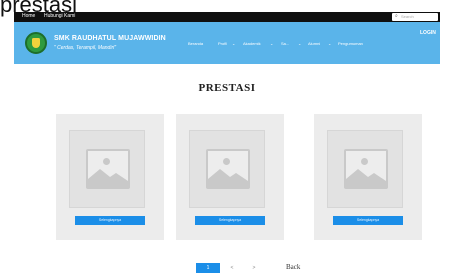  I want to click on home-link: Home, so click(28, 16).